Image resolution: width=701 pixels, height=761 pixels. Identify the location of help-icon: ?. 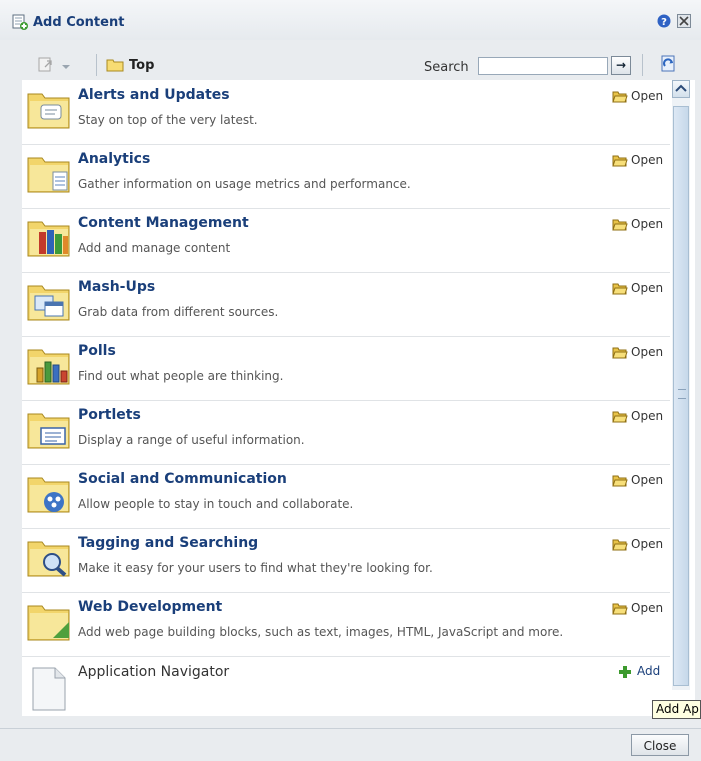
(664, 22).